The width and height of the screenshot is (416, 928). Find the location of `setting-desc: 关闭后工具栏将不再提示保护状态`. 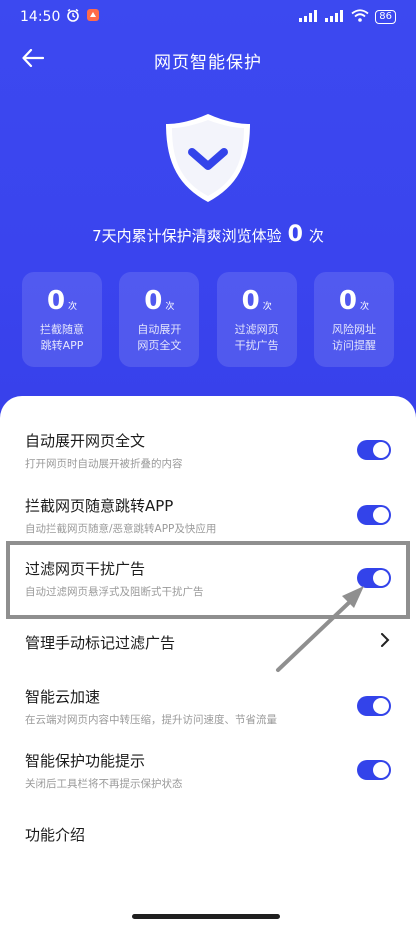

setting-desc: 关闭后工具栏将不再提示保护状态 is located at coordinates (104, 784).